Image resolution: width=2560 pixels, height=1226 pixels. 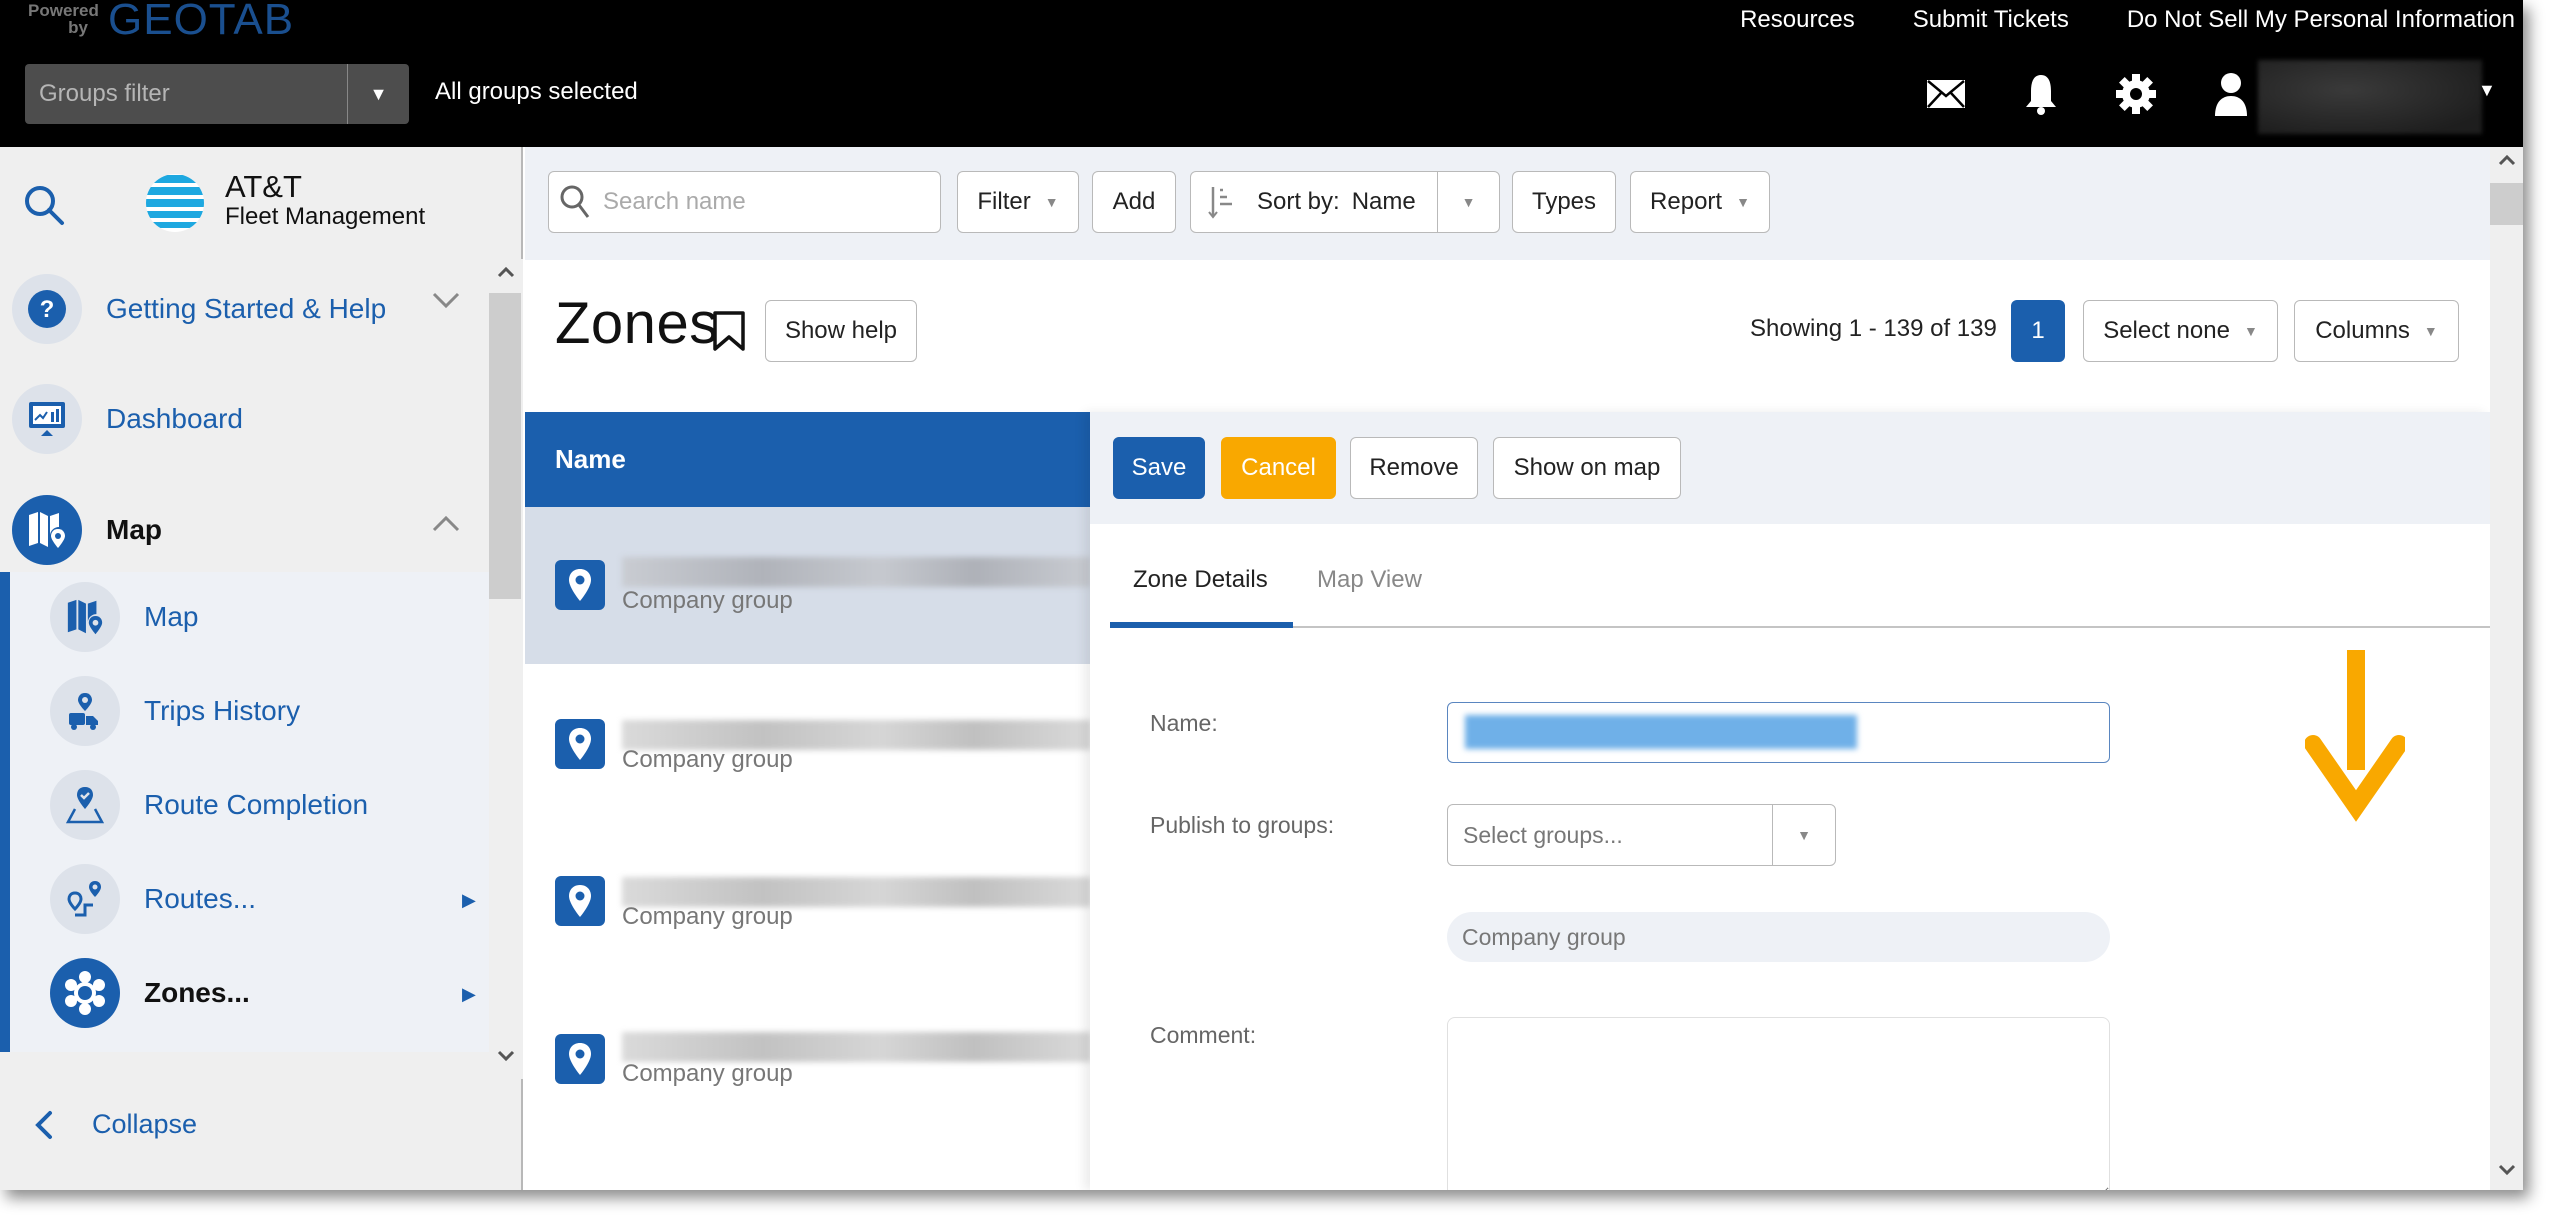 I want to click on select-none-button: Select none ▼, so click(x=2180, y=331).